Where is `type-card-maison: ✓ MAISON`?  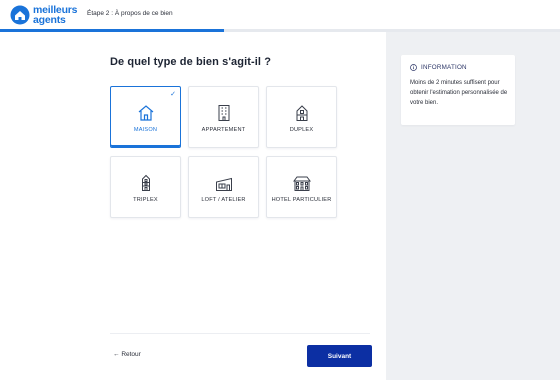 type-card-maison: ✓ MAISON is located at coordinates (145, 117).